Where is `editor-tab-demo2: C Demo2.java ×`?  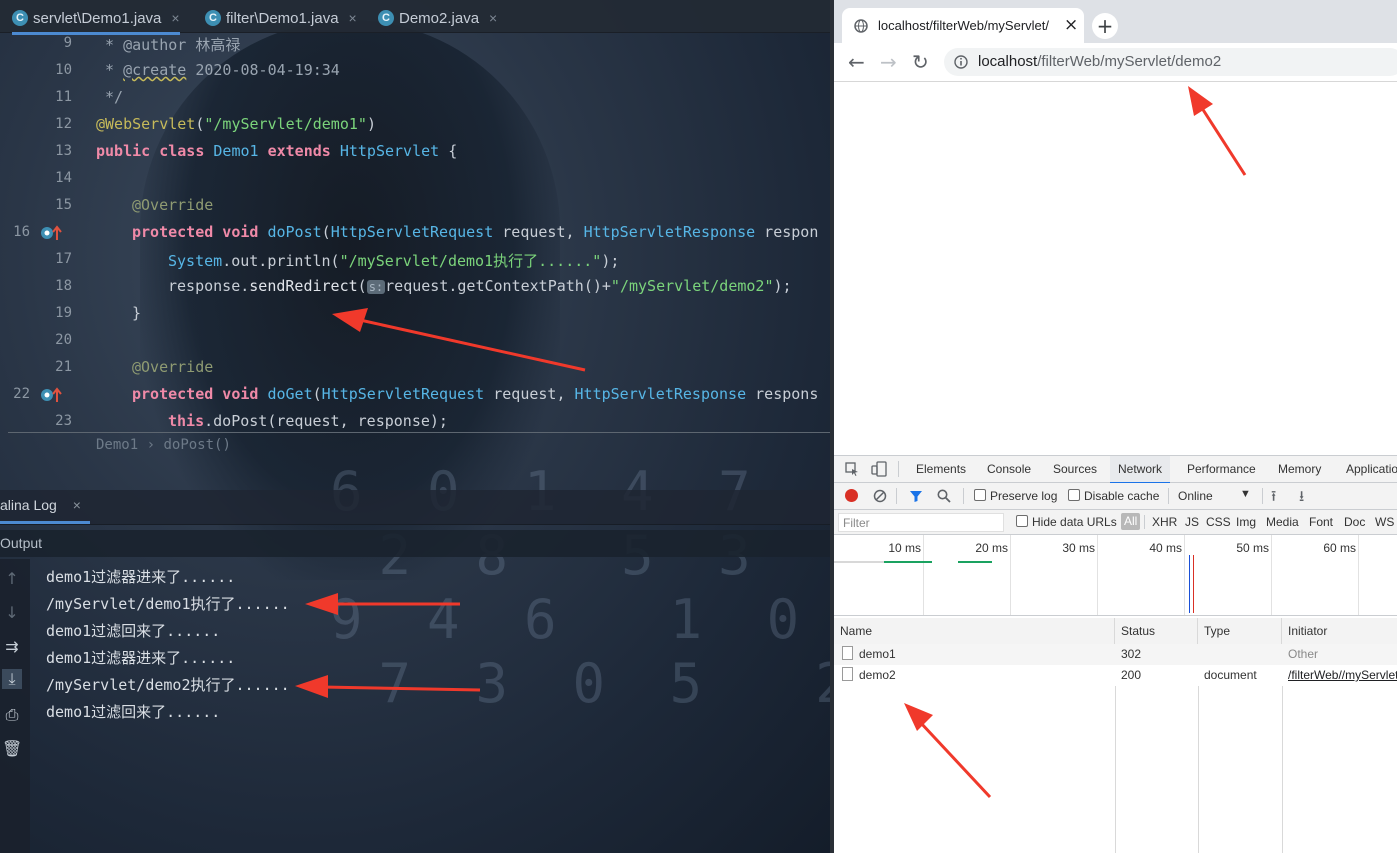
editor-tab-demo2: C Demo2.java × is located at coordinates (437, 18).